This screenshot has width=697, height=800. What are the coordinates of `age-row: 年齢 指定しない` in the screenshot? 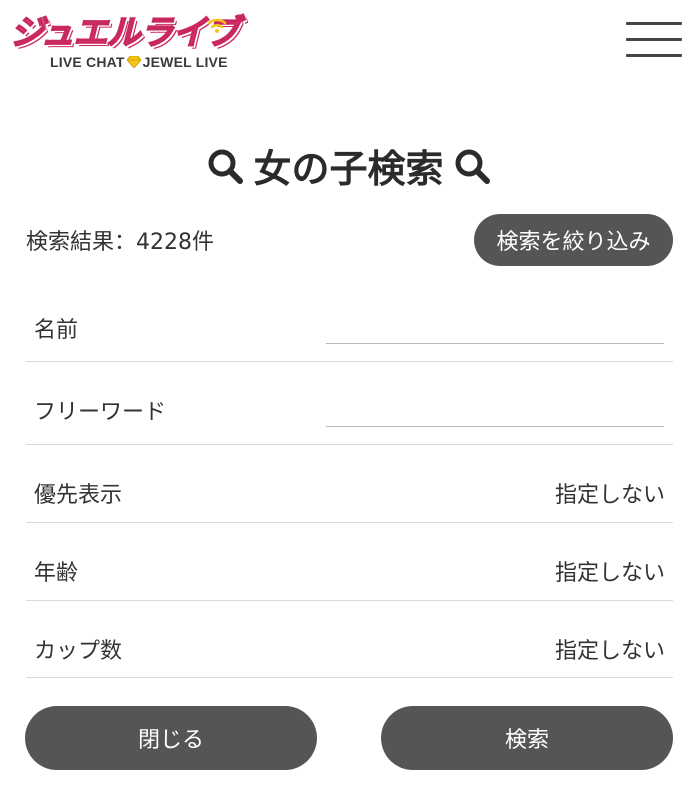 It's located at (349, 562).